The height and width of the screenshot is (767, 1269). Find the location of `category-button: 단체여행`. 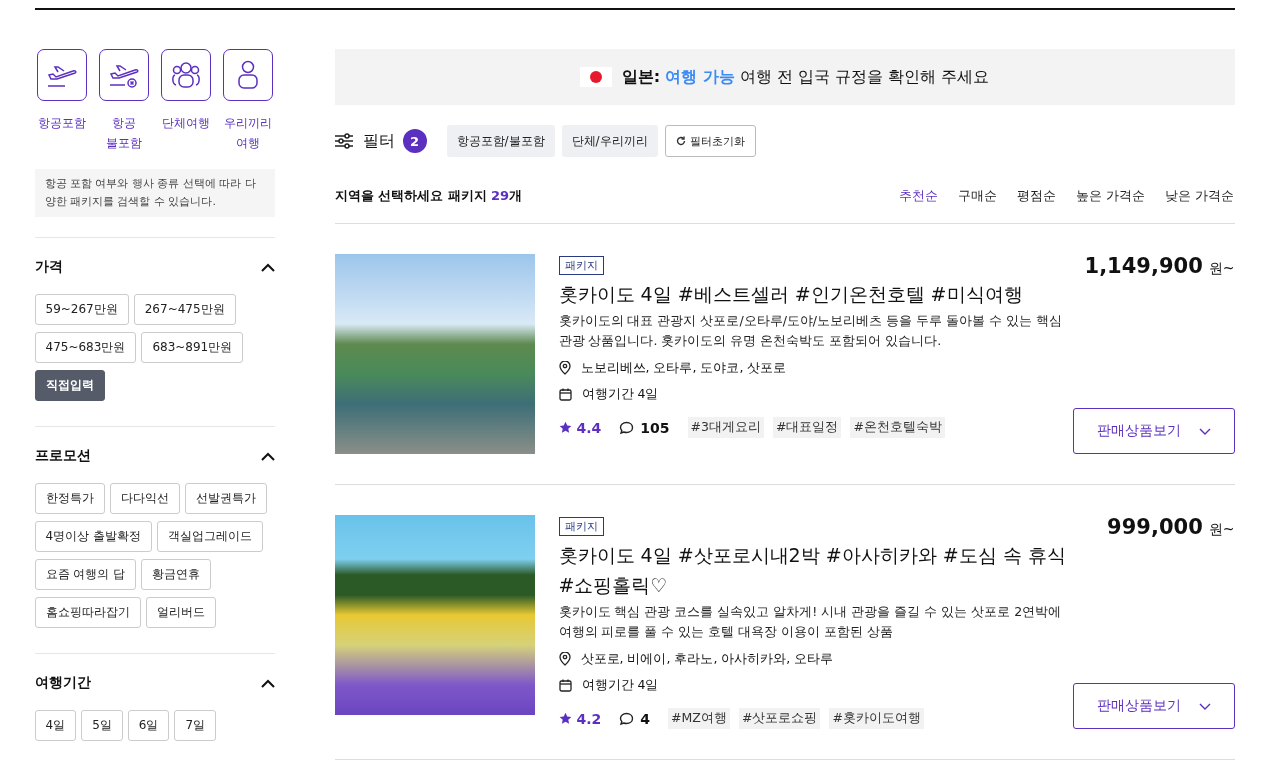

category-button: 단체여행 is located at coordinates (185, 101).